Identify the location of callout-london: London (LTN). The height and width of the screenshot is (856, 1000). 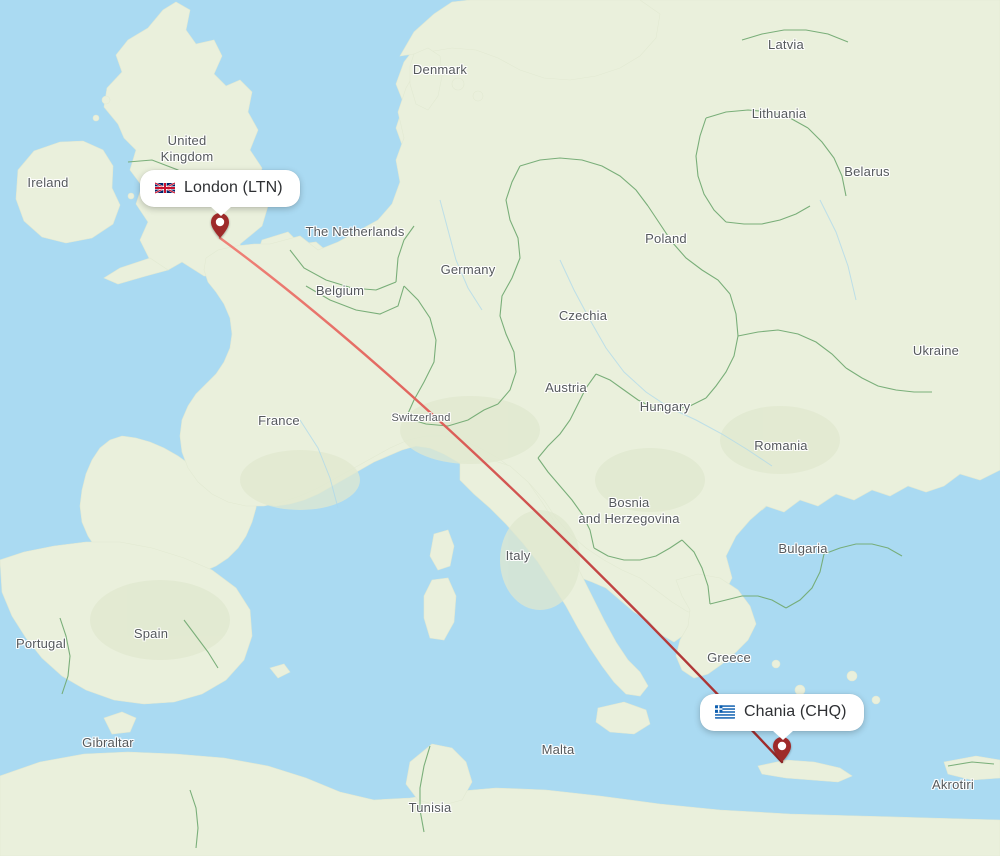
(220, 193).